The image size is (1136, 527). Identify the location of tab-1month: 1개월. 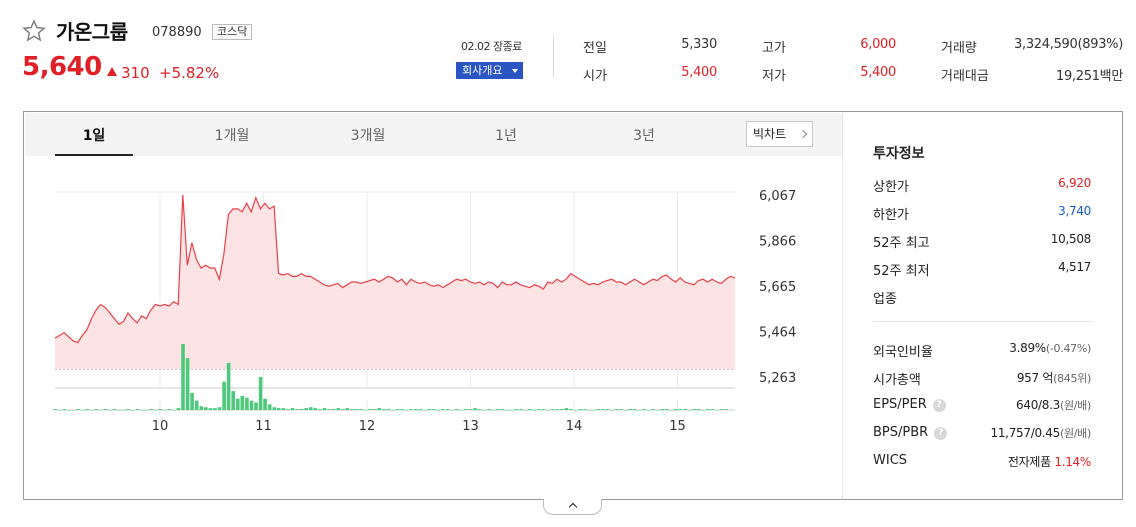
(232, 135).